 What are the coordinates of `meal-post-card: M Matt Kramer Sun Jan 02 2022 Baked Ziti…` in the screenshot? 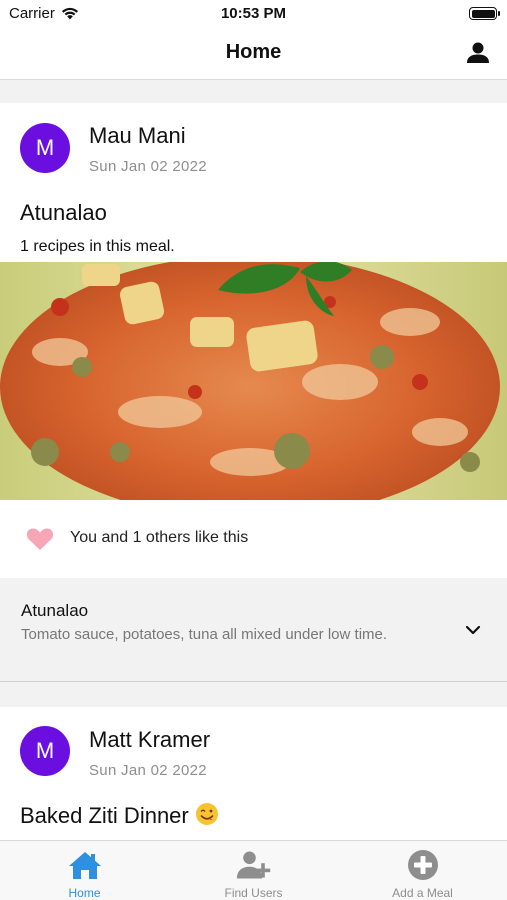 It's located at (253, 773).